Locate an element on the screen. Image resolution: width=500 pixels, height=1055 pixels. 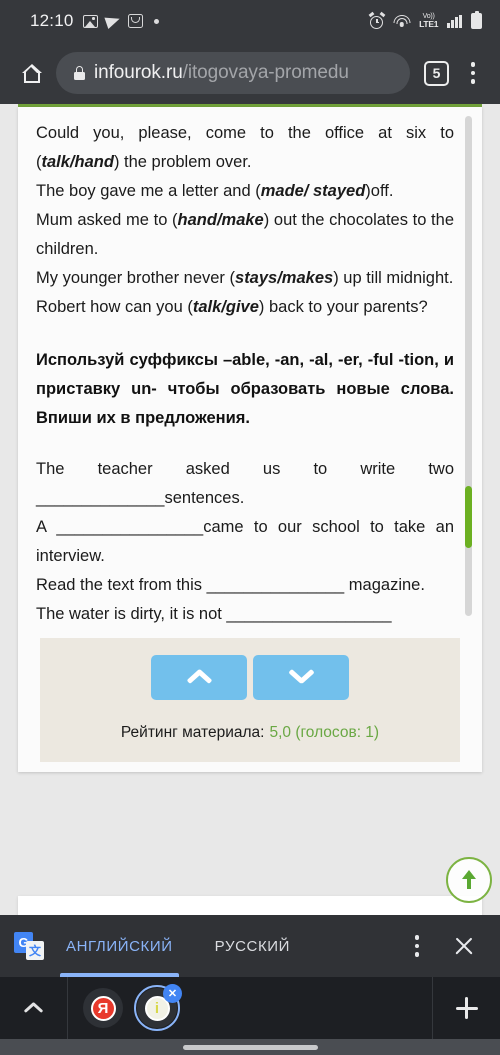
battery-icon is located at coordinates (476, 19).